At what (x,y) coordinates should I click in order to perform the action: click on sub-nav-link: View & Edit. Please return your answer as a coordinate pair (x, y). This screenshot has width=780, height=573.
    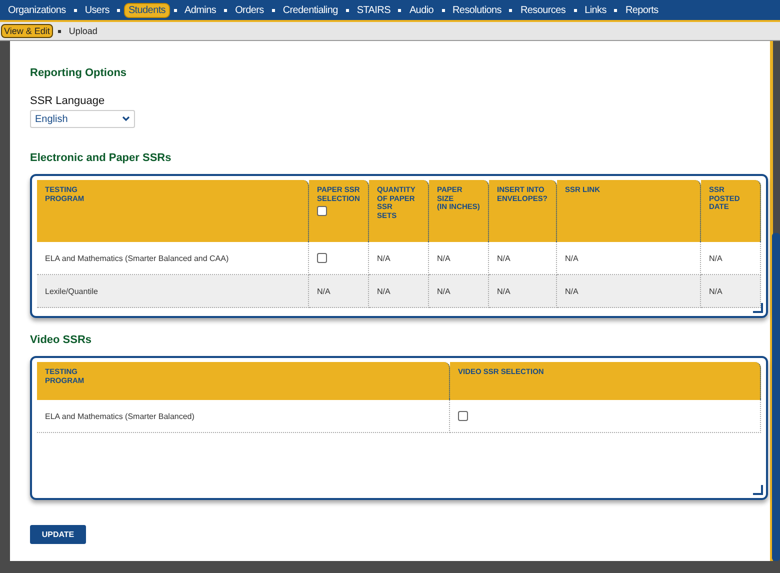
    Looking at the image, I should click on (27, 31).